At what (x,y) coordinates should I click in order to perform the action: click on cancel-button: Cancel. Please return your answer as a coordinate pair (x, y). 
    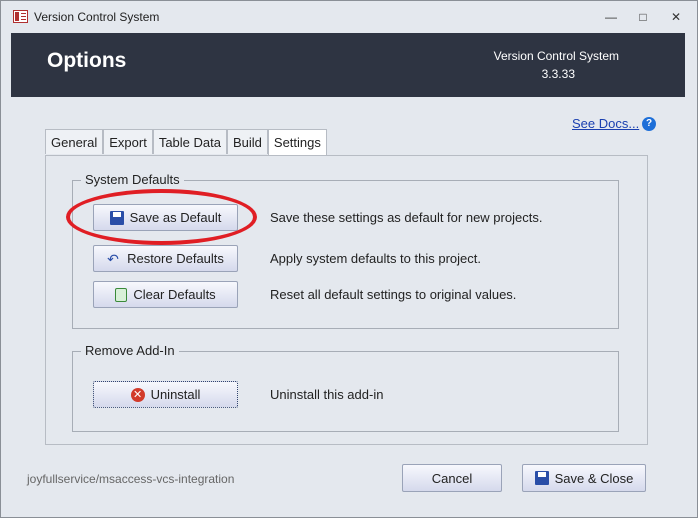
    Looking at the image, I should click on (452, 478).